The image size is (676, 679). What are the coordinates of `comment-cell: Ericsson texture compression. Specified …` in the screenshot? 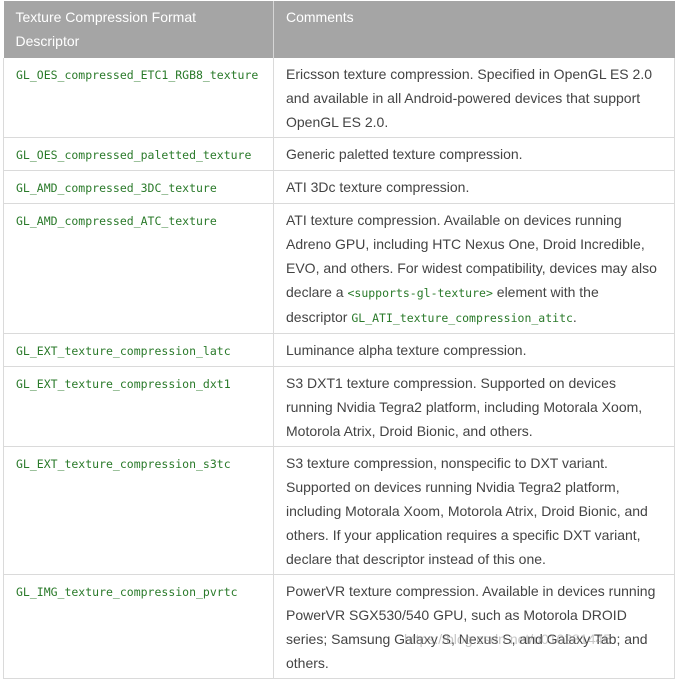 It's located at (474, 98).